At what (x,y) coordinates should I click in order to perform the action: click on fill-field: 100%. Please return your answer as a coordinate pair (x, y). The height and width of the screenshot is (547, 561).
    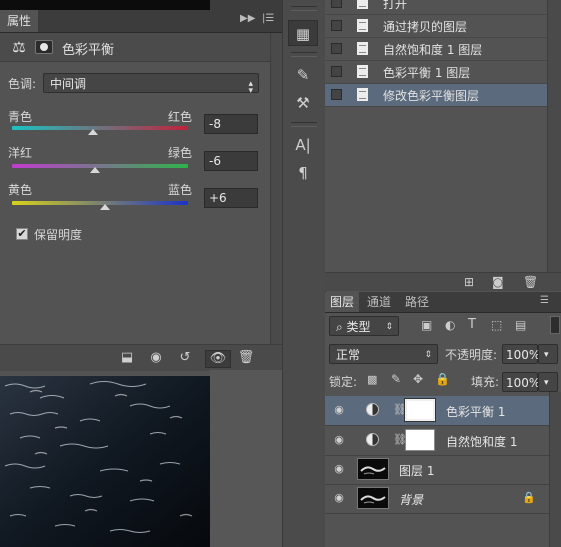
    Looking at the image, I should click on (521, 382).